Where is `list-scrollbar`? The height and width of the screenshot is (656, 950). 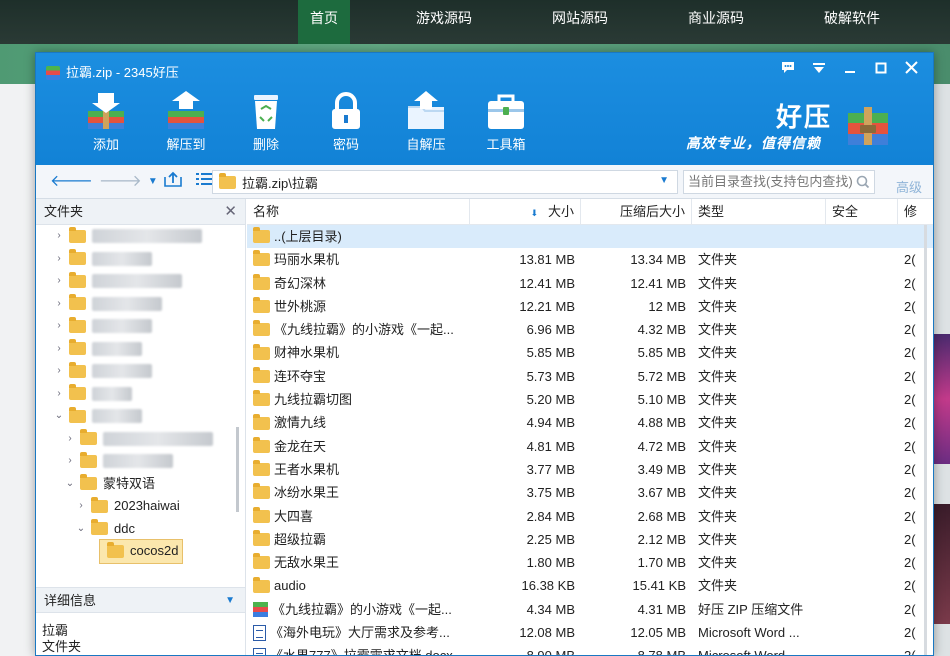 list-scrollbar is located at coordinates (926, 440).